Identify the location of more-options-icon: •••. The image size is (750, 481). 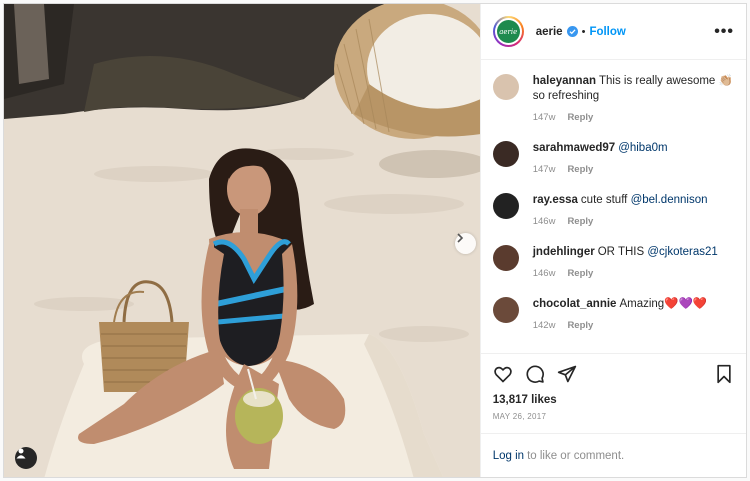
(724, 32).